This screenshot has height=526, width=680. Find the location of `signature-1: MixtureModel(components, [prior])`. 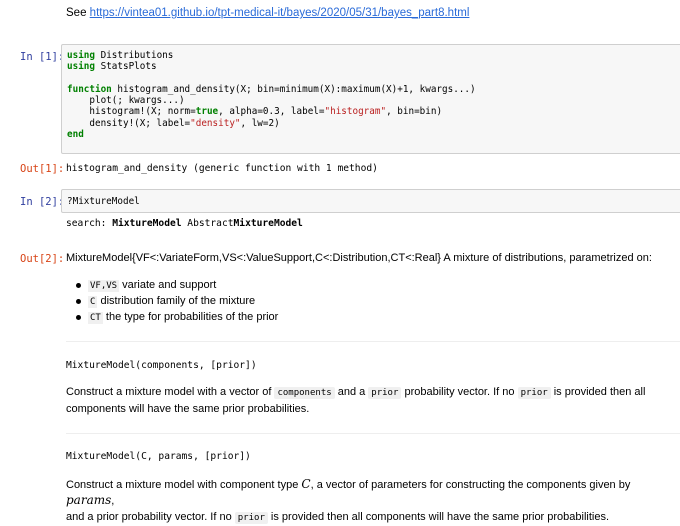

signature-1: MixtureModel(components, [prior]) is located at coordinates (161, 365).